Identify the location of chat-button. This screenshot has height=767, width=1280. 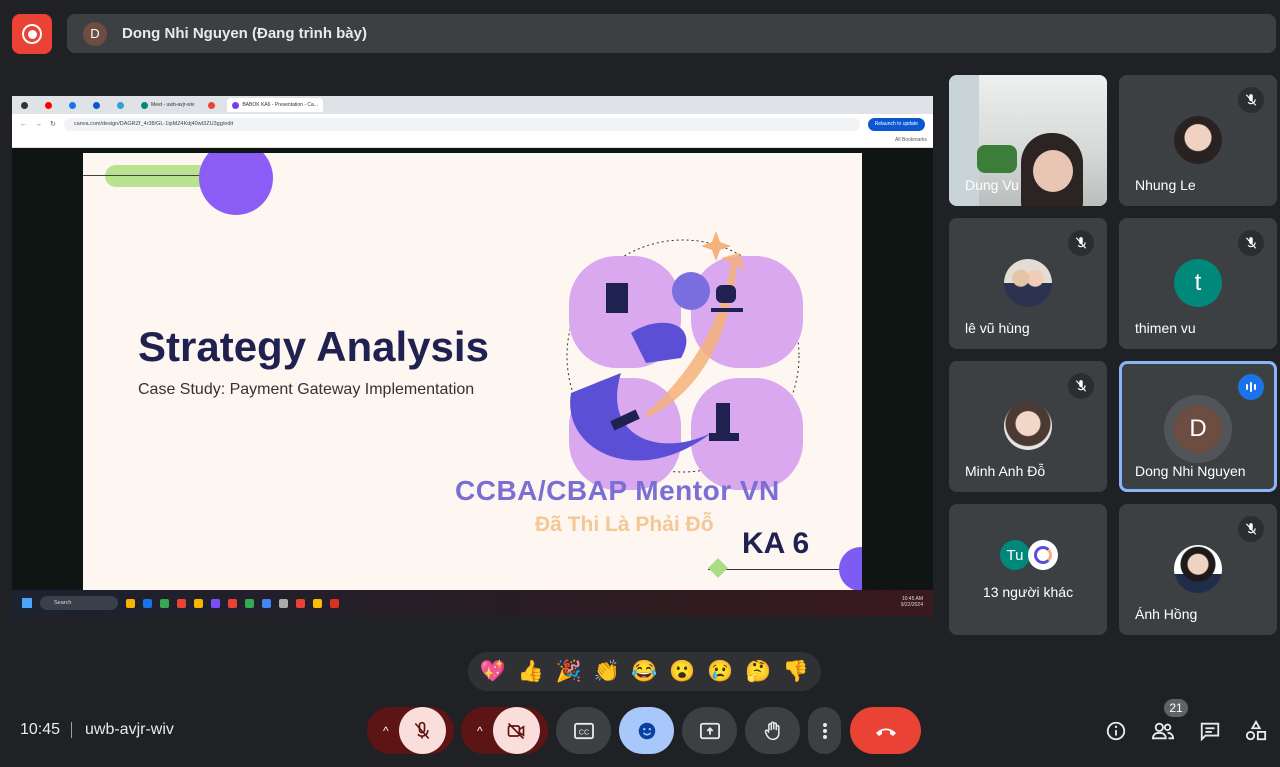
(1210, 731).